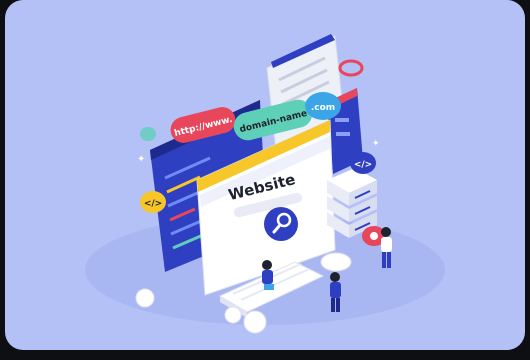 This screenshot has height=360, width=530. I want to click on url-pill-com: .com, so click(323, 106).